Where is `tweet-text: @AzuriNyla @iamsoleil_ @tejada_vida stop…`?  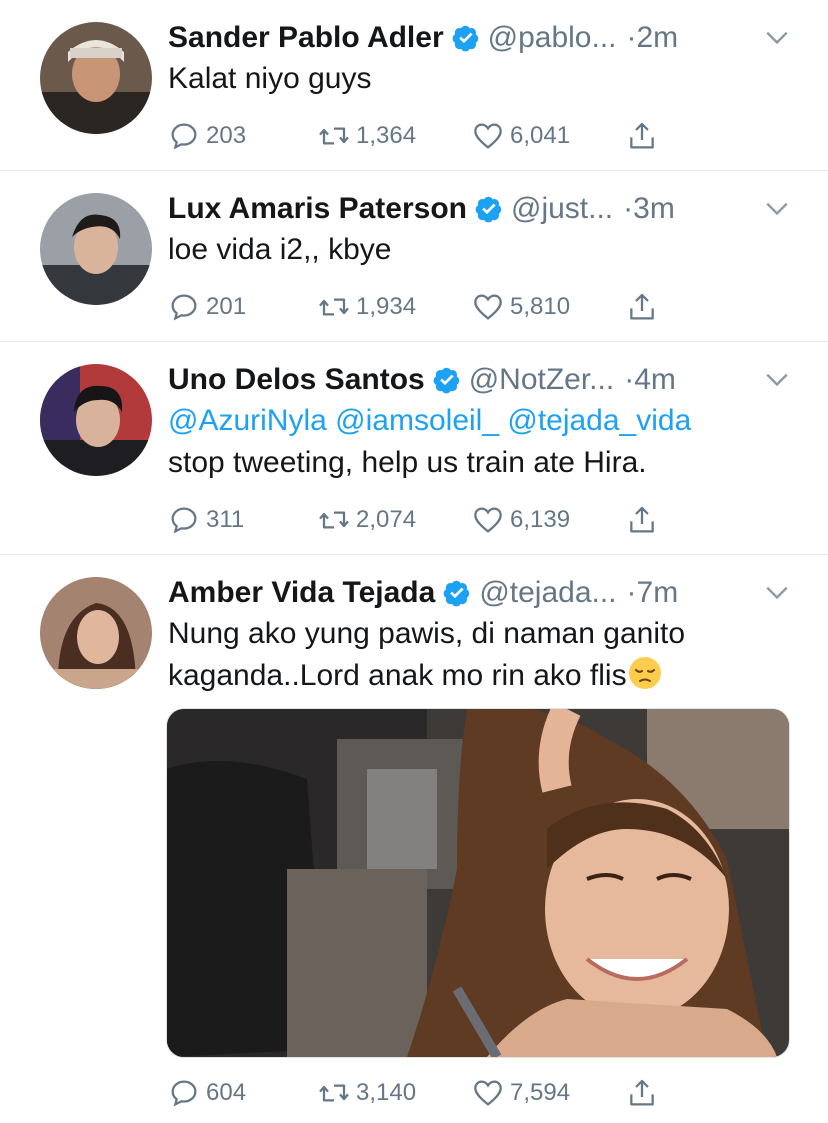
tweet-text: @AzuriNyla @iamsoleil_ @tejada_vida stop… is located at coordinates (483, 442).